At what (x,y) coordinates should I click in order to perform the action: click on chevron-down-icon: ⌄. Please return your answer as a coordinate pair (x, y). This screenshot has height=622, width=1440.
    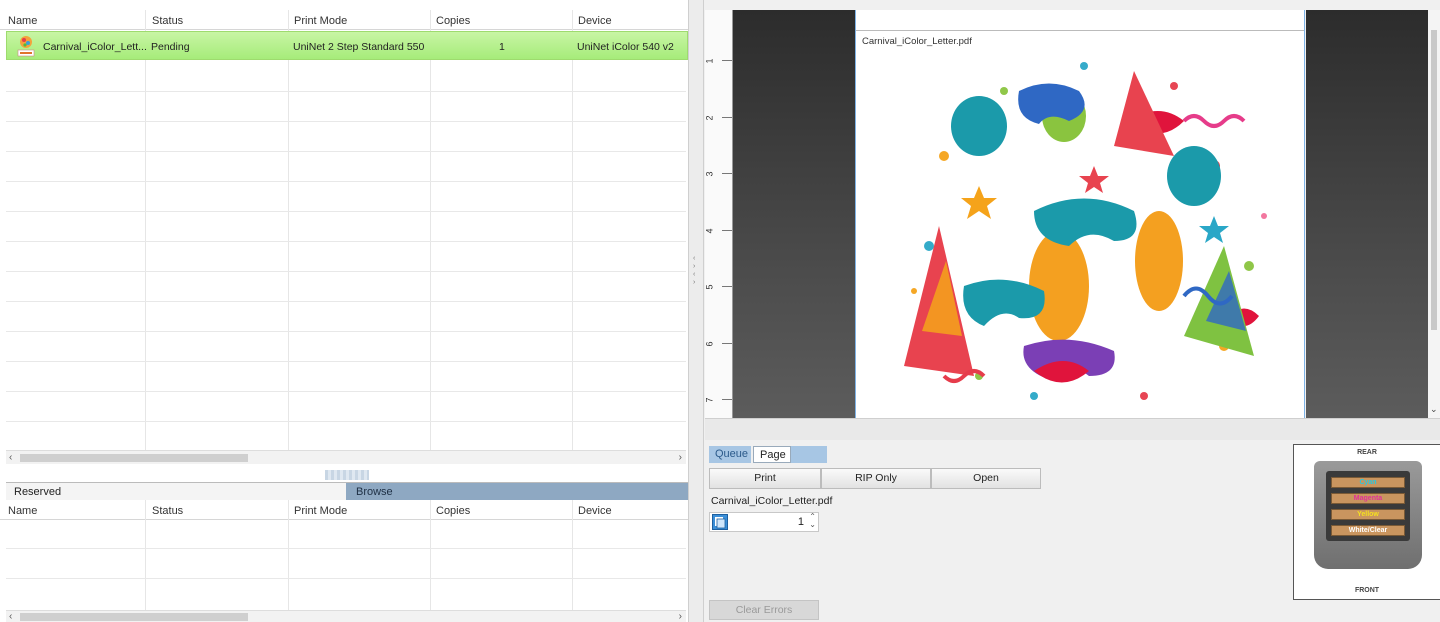
    Looking at the image, I should click on (1434, 409).